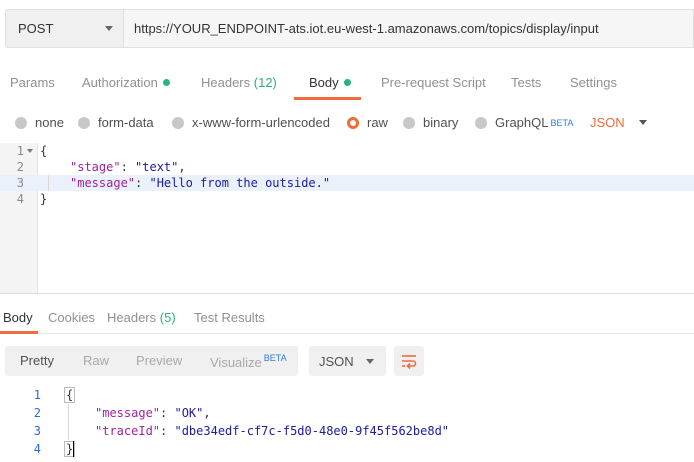  I want to click on view-raw-button: Raw, so click(96, 360).